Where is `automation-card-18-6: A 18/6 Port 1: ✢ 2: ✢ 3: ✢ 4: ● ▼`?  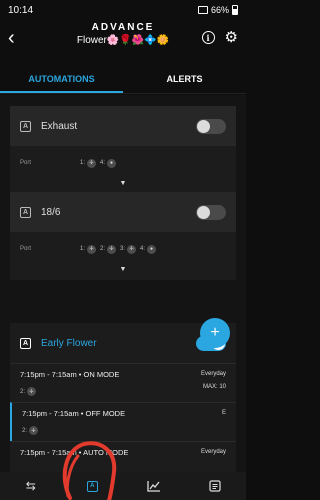 automation-card-18-6: A 18/6 Port 1: ✢ 2: ✢ 3: ✢ 4: ● ▼ is located at coordinates (123, 236).